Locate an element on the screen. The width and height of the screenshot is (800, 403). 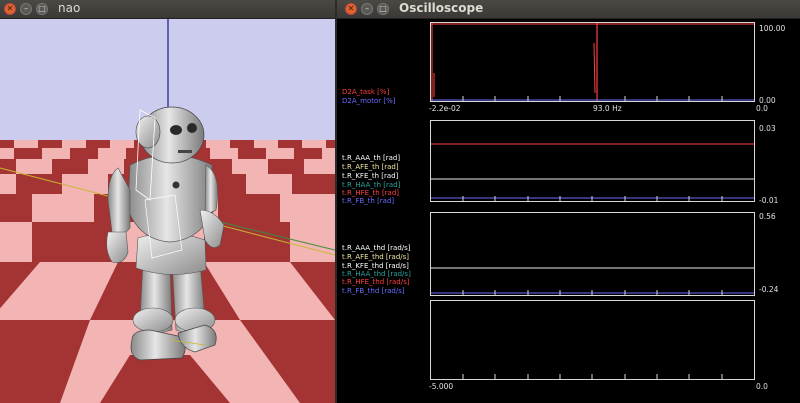
y-min-label: -0.24 is located at coordinates (769, 289).